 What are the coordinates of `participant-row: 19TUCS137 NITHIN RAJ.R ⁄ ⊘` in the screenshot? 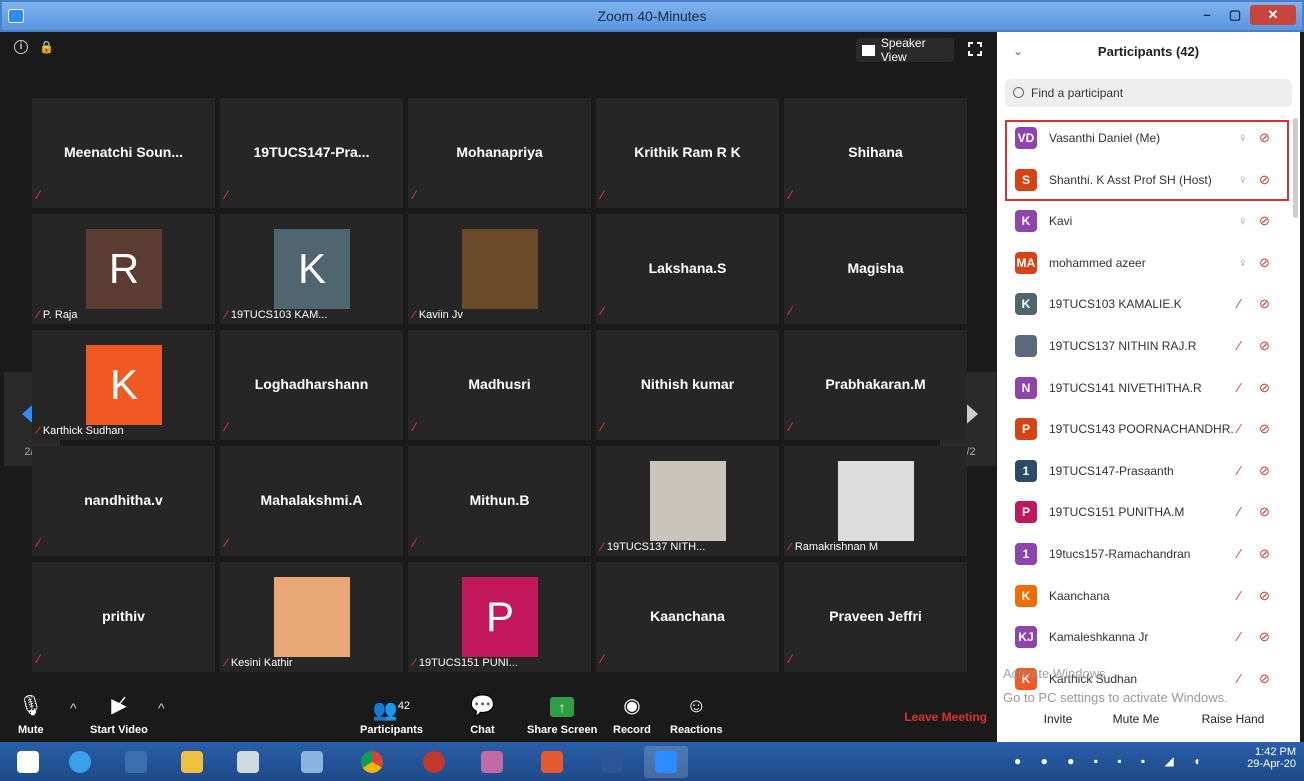 It's located at (1147, 346).